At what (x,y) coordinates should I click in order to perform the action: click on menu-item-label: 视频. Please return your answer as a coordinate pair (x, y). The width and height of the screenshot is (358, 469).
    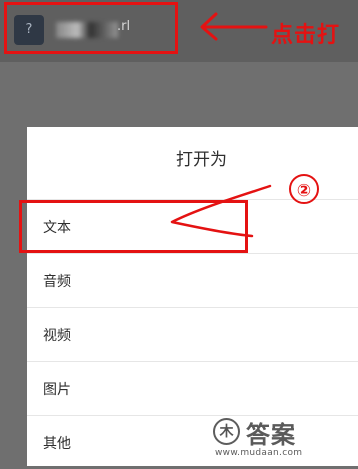
    Looking at the image, I should click on (57, 336).